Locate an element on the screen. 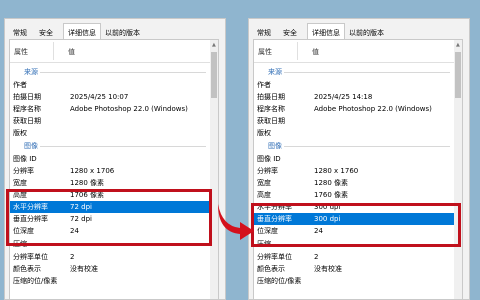  property-value: 1760 像素 is located at coordinates (331, 195).